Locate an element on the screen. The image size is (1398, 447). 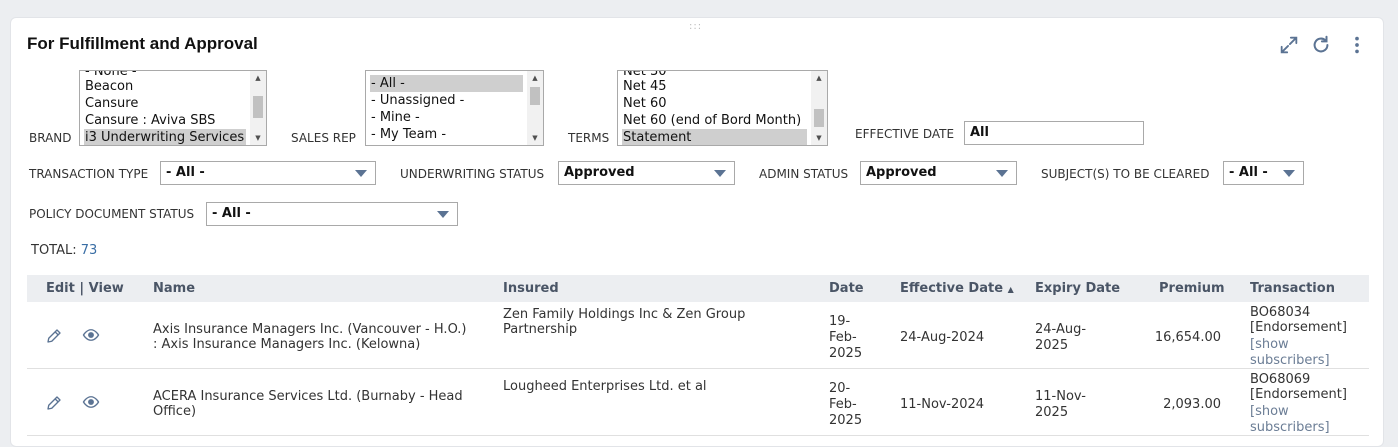
list-option: Beacon is located at coordinates (165, 86).